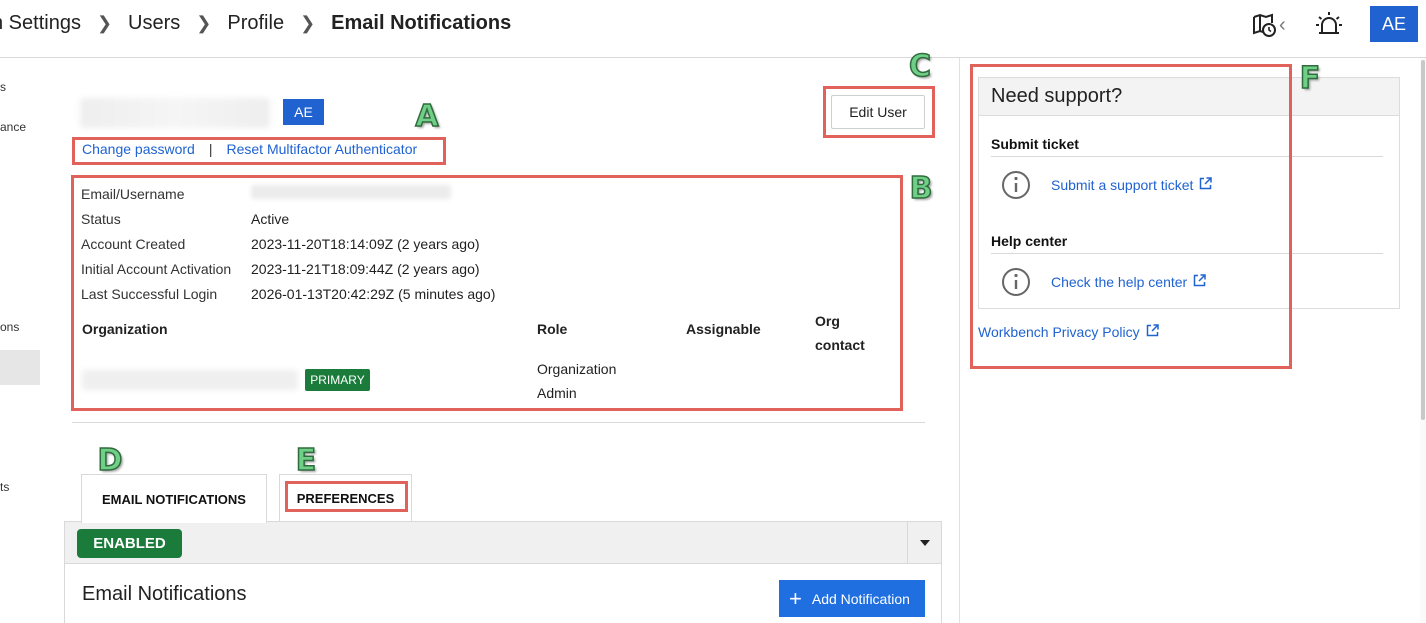 This screenshot has width=1426, height=623. What do you see at coordinates (149, 293) in the screenshot?
I see `detail-label: Last Successful Login` at bounding box center [149, 293].